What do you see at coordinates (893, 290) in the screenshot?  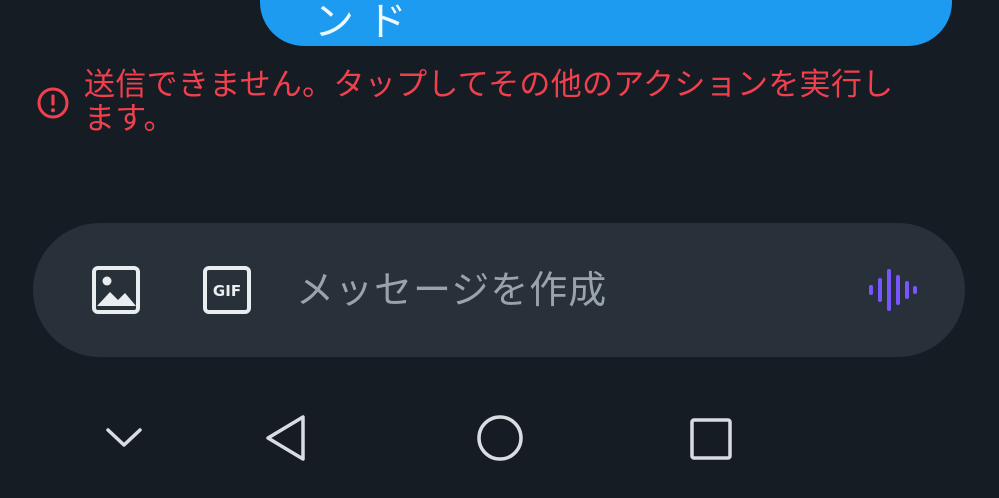 I see `voice-waveform-icon` at bounding box center [893, 290].